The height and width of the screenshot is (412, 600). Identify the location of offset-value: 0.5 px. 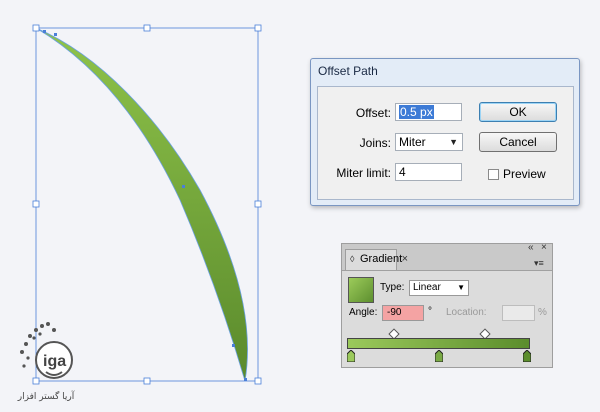
(416, 112).